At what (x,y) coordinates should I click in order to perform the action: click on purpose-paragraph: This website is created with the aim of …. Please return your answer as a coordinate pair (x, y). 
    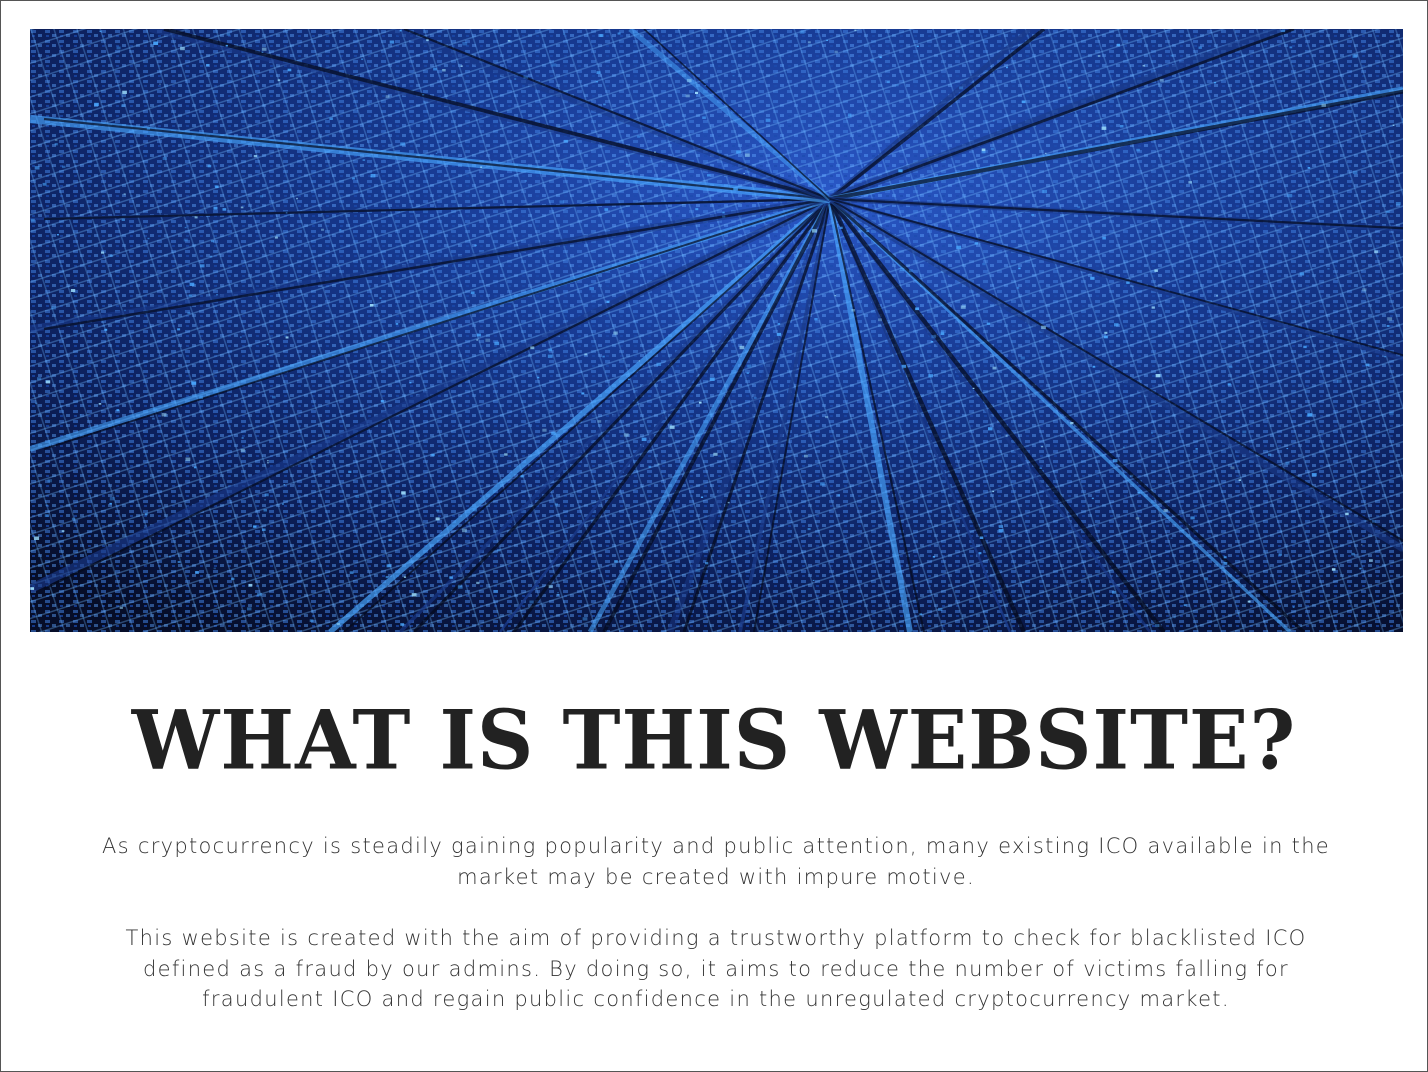
    Looking at the image, I should click on (716, 968).